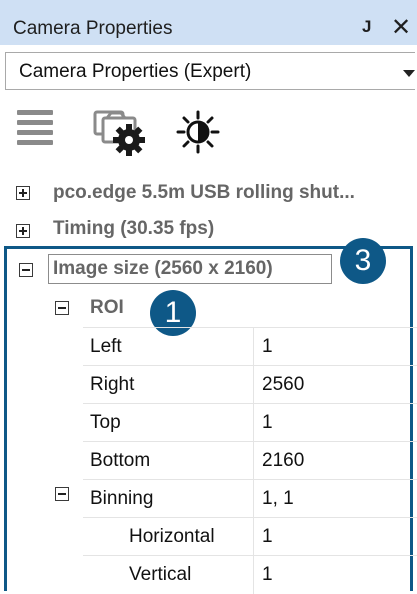 The image size is (417, 594). Describe the element at coordinates (283, 385) in the screenshot. I see `property-value: 2560` at that location.